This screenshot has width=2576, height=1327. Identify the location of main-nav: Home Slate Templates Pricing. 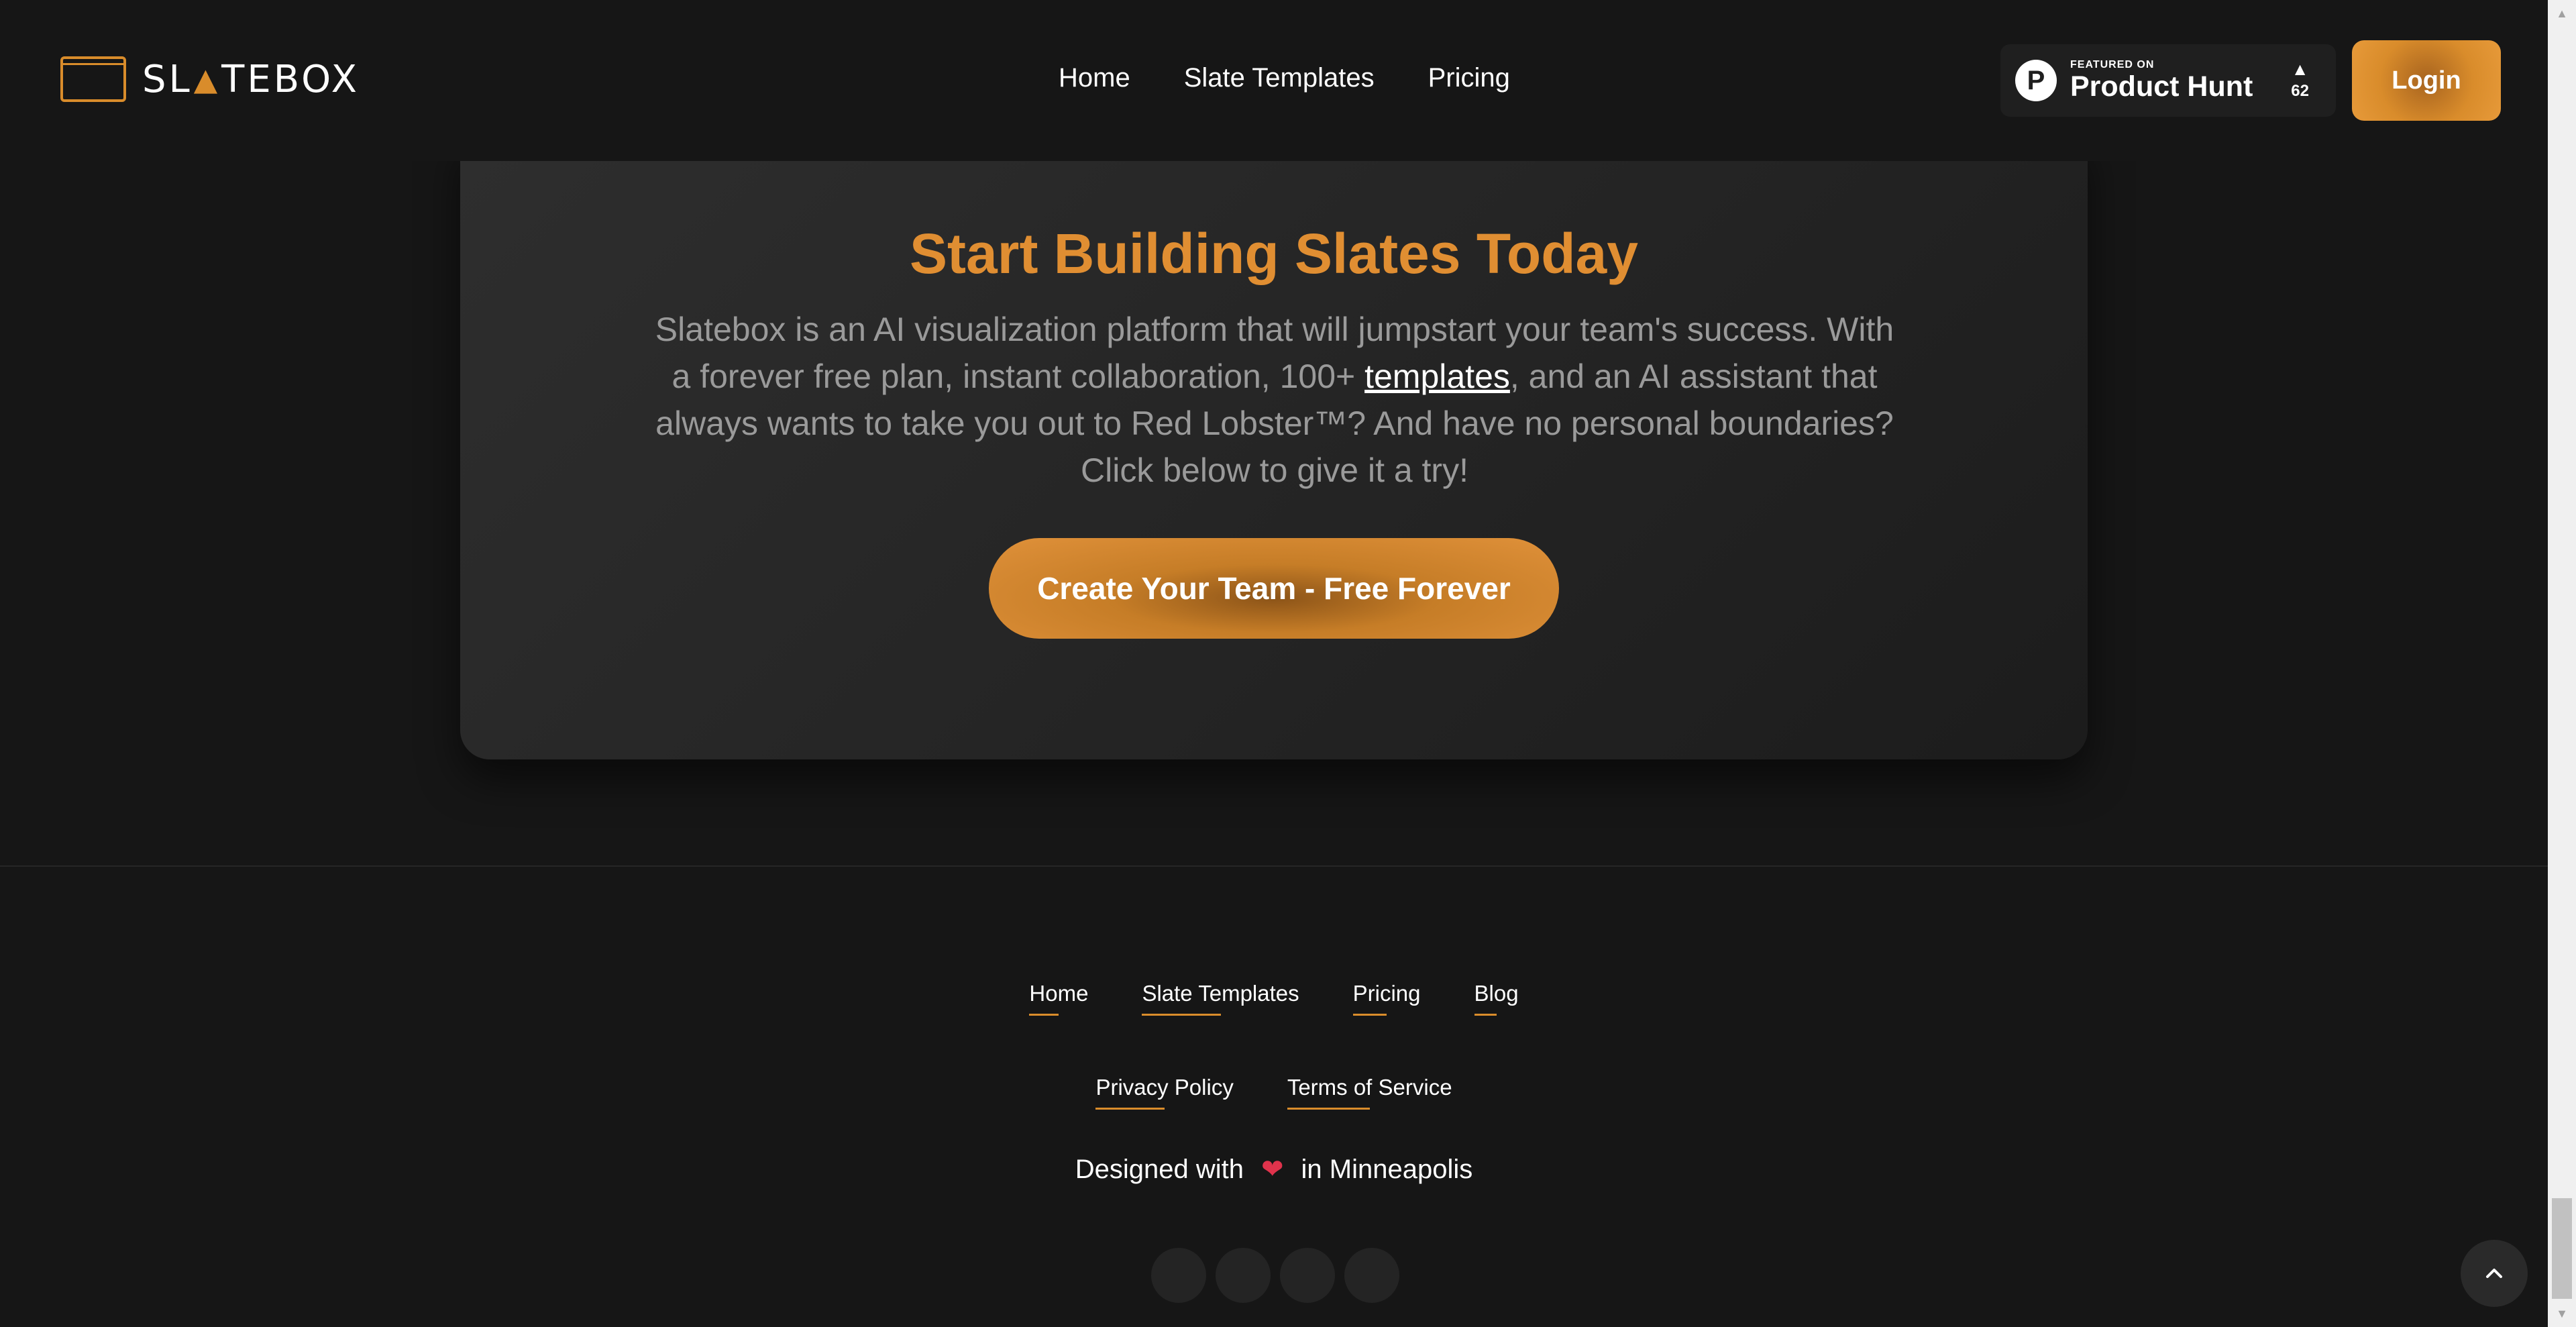
(1284, 78).